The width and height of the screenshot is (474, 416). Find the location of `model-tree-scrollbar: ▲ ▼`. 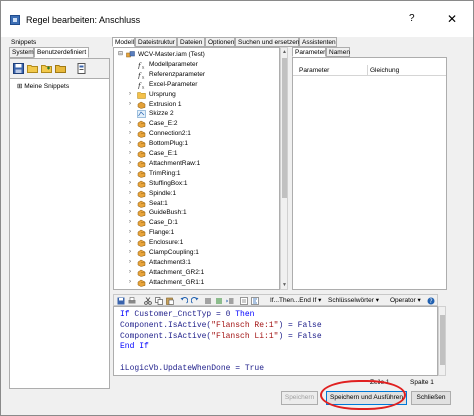

model-tree-scrollbar: ▲ ▼ is located at coordinates (284, 168).